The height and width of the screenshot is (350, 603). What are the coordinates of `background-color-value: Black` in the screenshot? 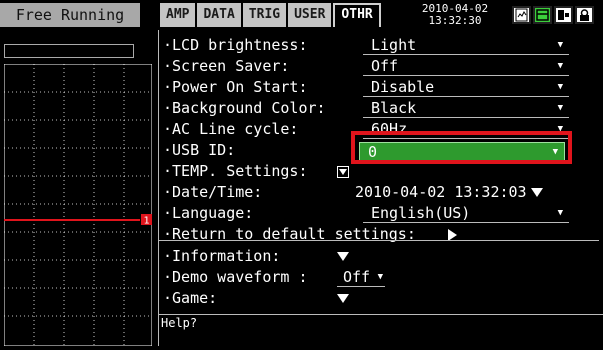 It's located at (394, 108).